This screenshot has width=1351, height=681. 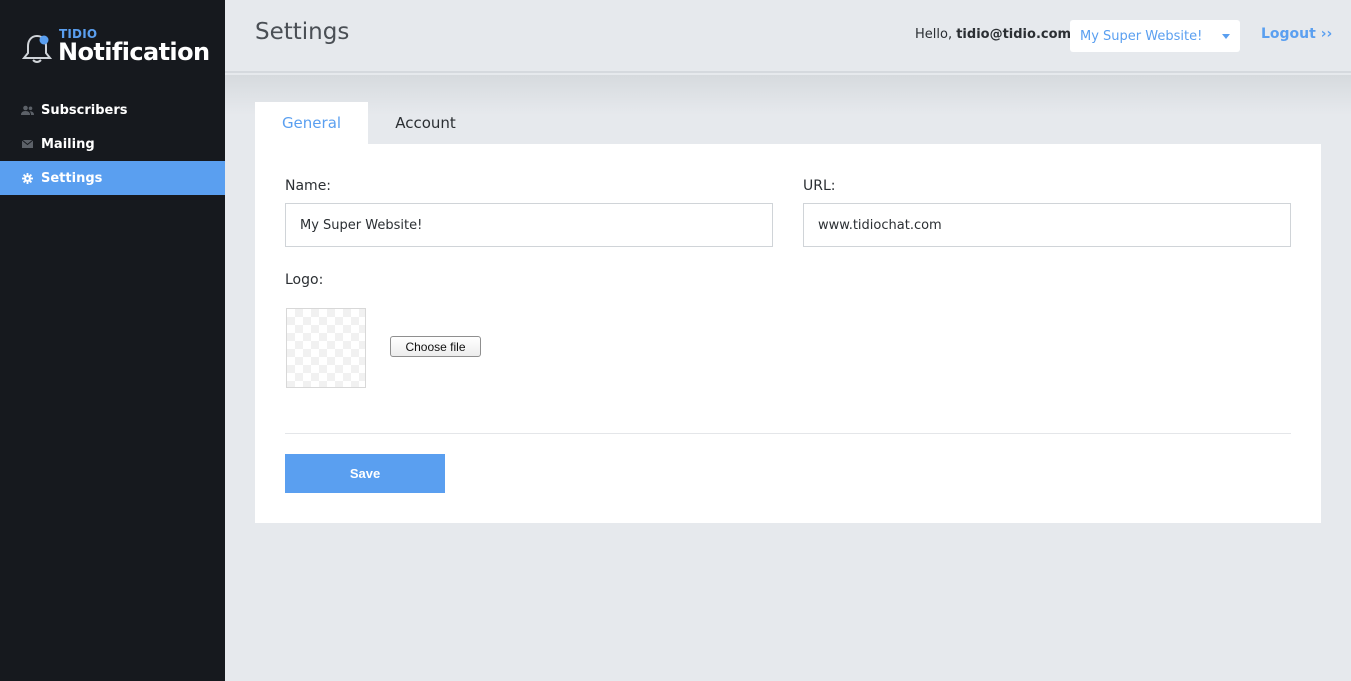 What do you see at coordinates (1226, 36) in the screenshot?
I see `chevron-down-icon` at bounding box center [1226, 36].